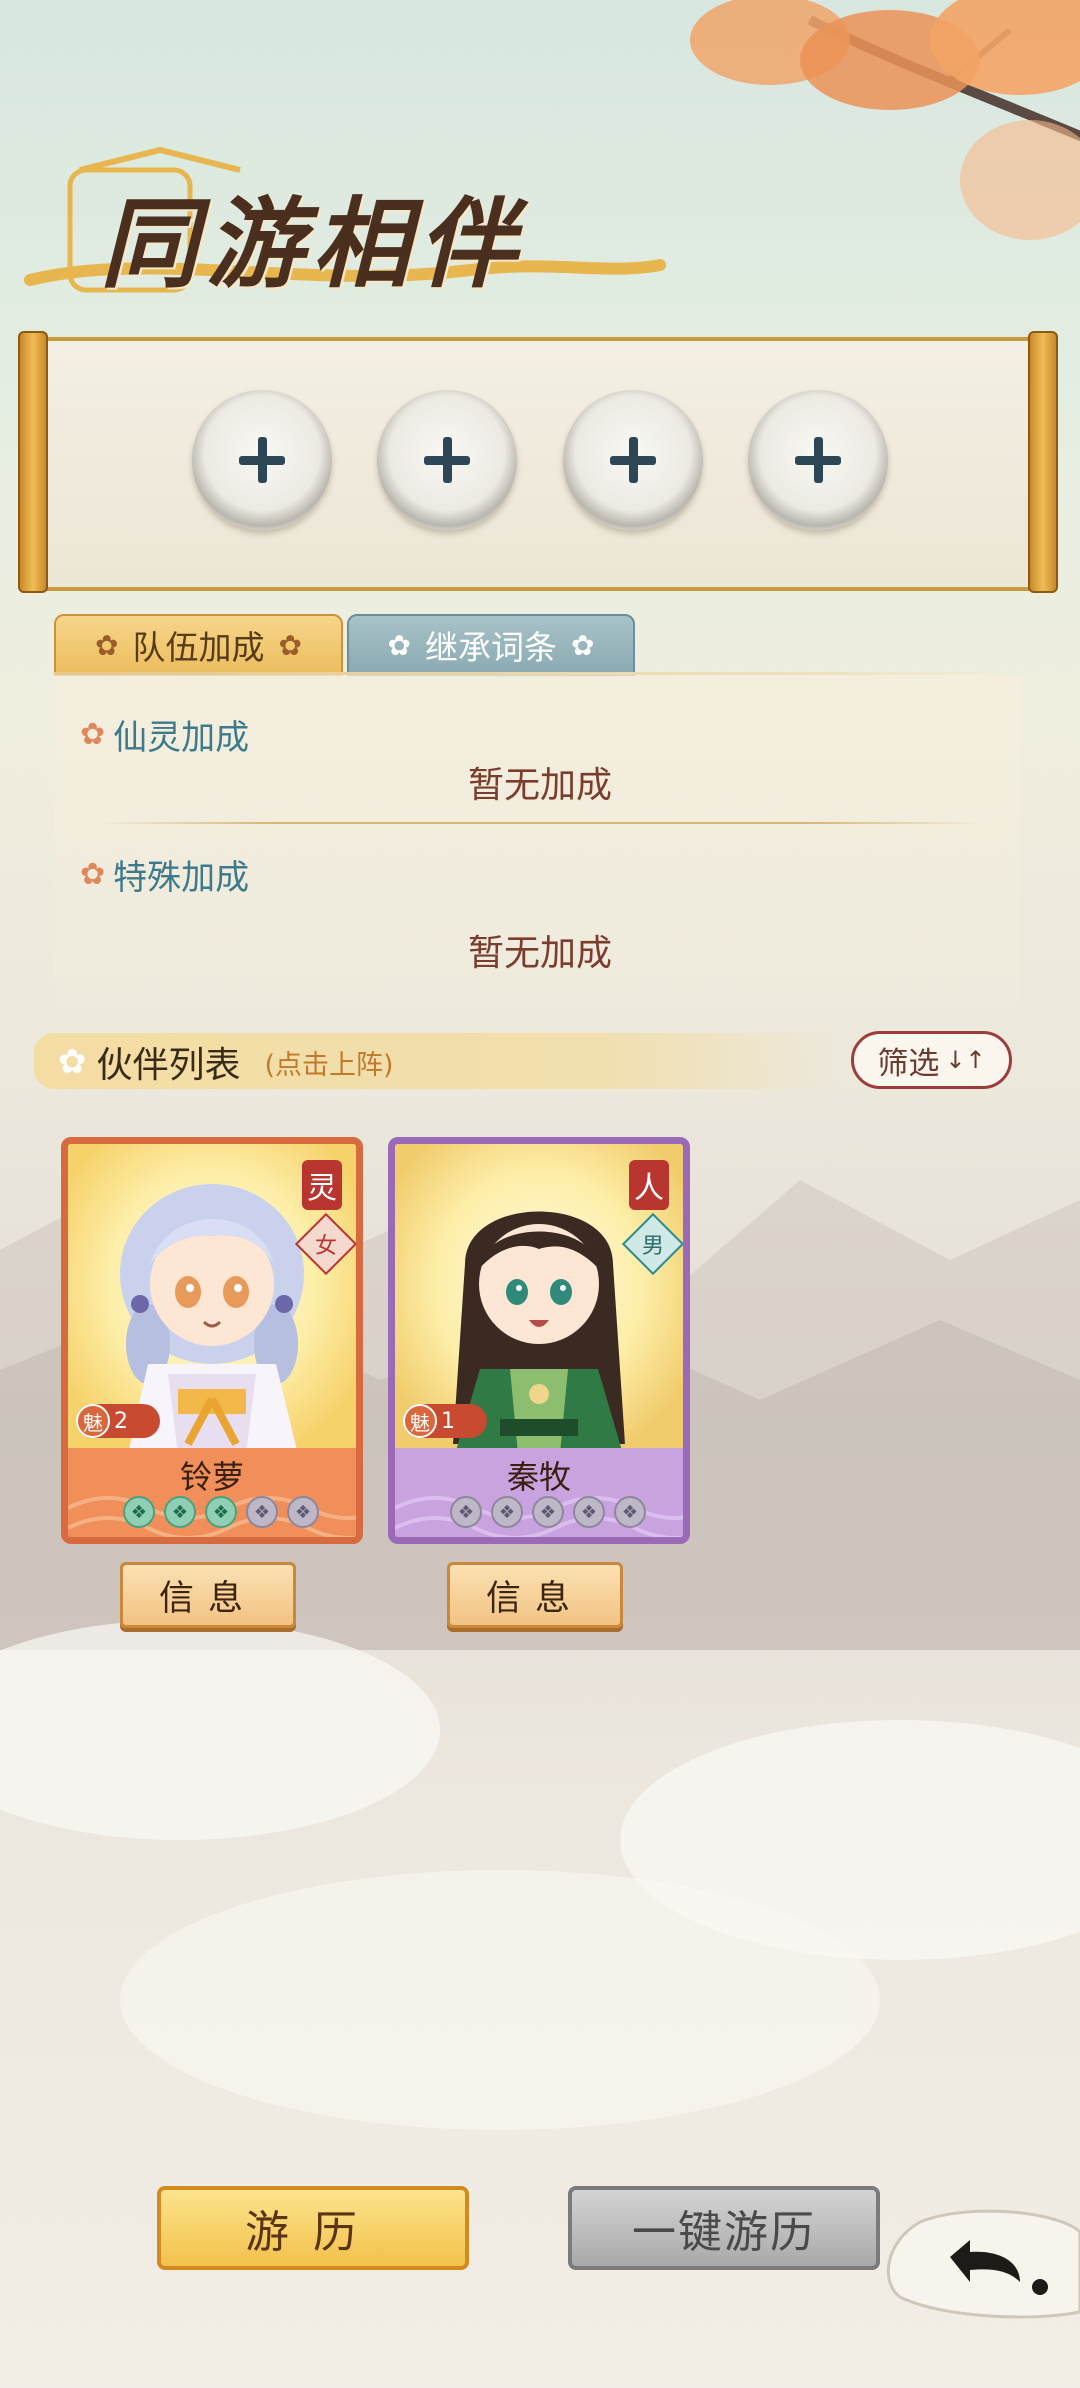 The height and width of the screenshot is (2388, 1080). I want to click on section-label-text: 仙灵加成, so click(181, 738).